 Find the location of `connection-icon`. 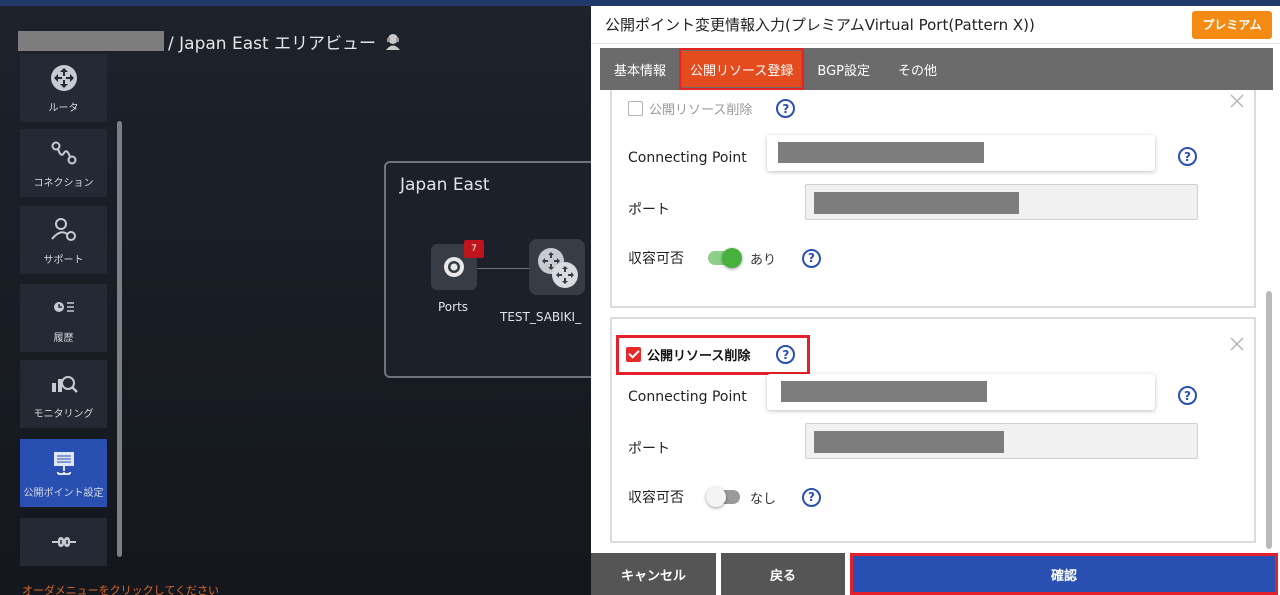

connection-icon is located at coordinates (63, 152).